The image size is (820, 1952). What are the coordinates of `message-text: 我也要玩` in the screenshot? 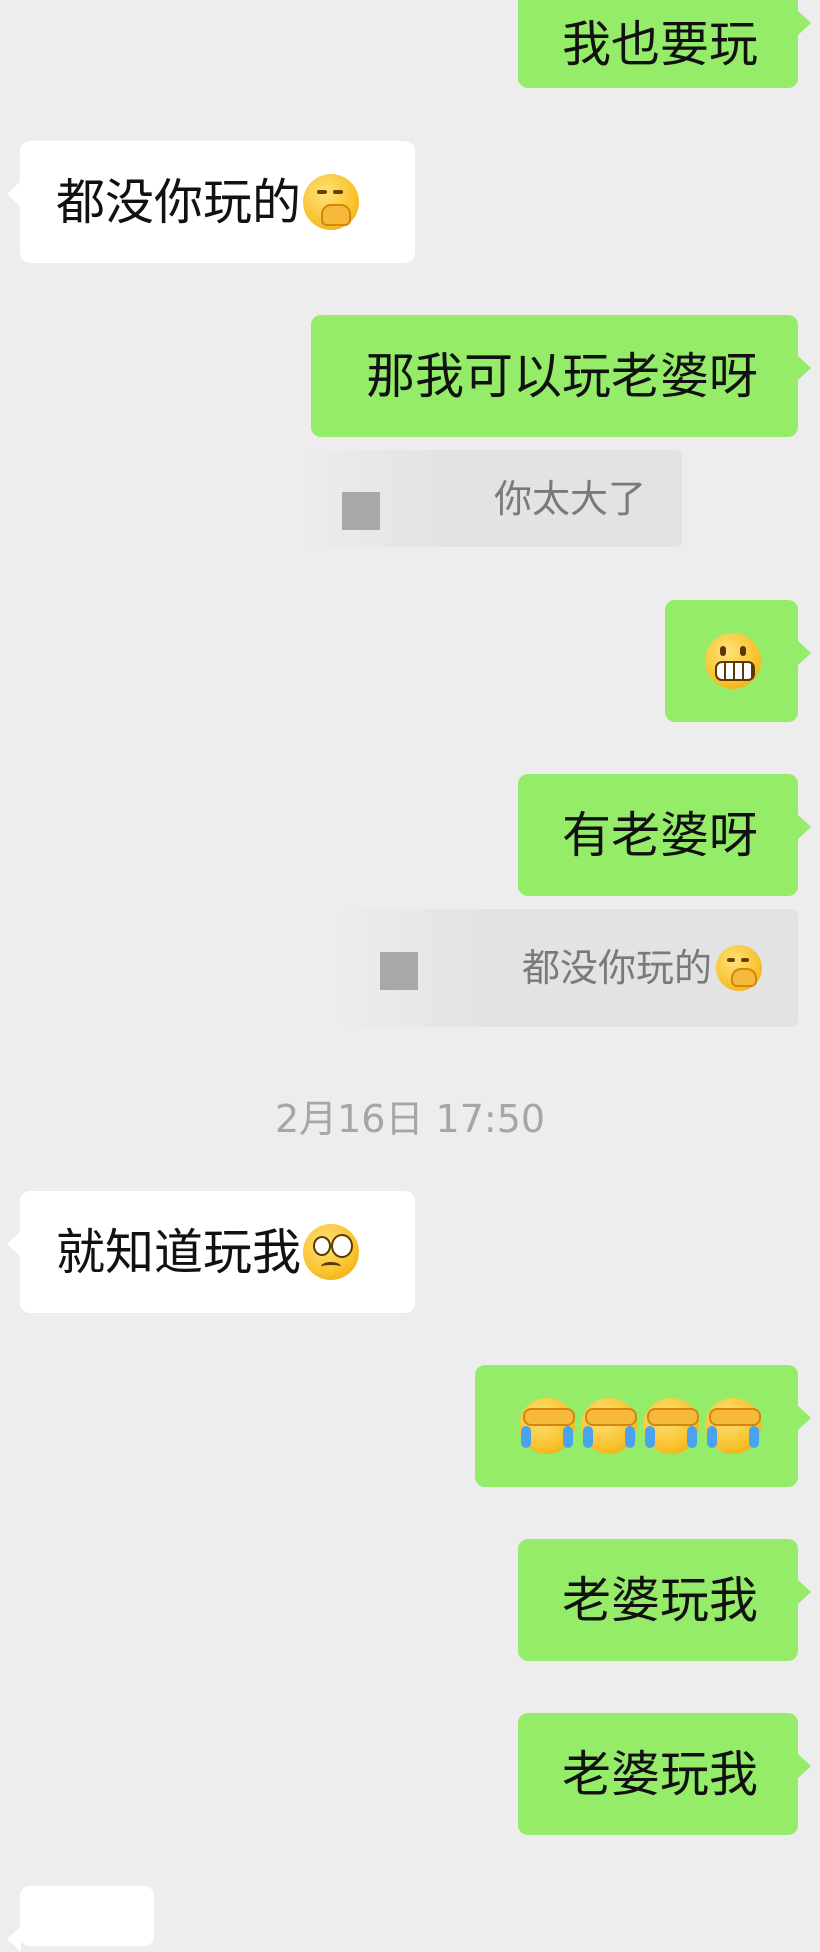 It's located at (659, 44).